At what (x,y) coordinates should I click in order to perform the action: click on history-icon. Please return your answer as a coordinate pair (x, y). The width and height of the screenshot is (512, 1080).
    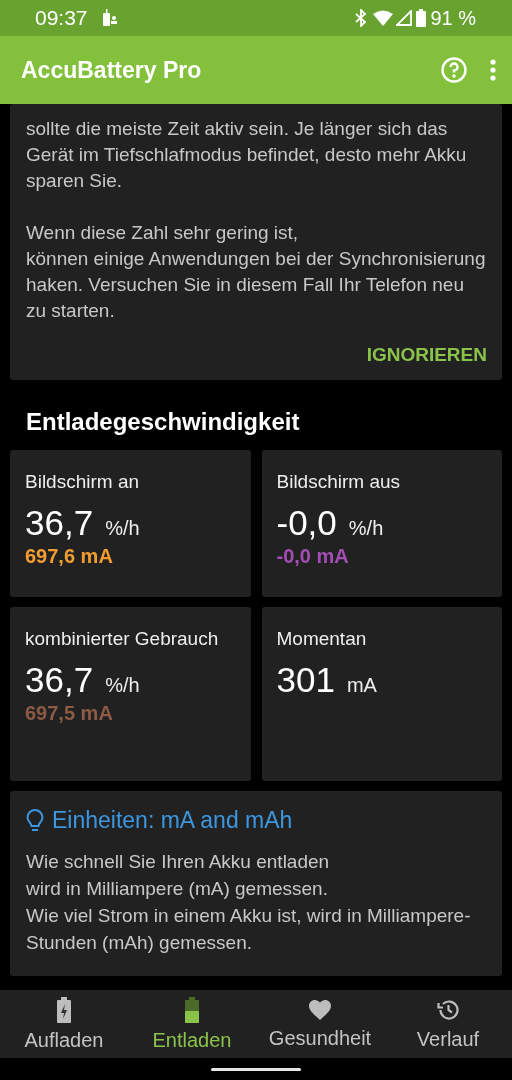
    Looking at the image, I should click on (448, 1009).